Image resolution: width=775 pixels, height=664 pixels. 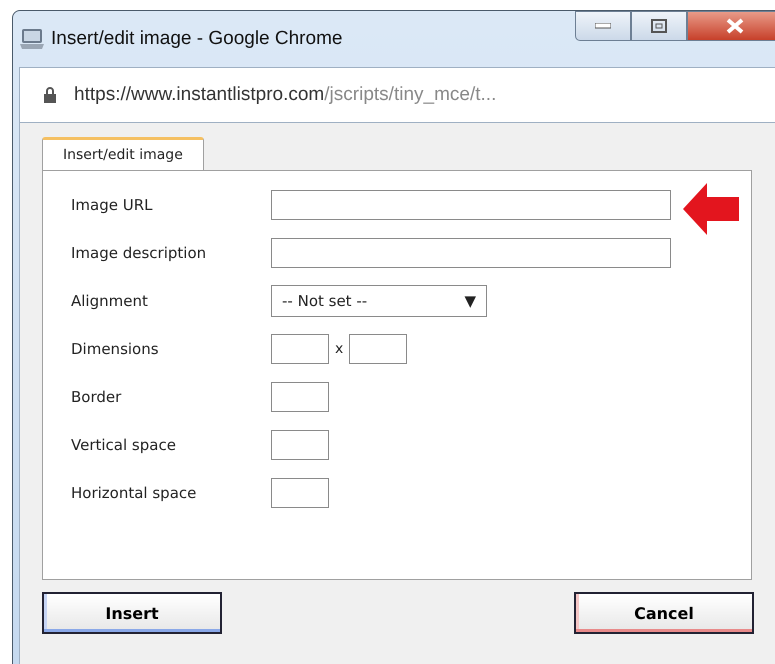 I want to click on close-button, so click(x=731, y=26).